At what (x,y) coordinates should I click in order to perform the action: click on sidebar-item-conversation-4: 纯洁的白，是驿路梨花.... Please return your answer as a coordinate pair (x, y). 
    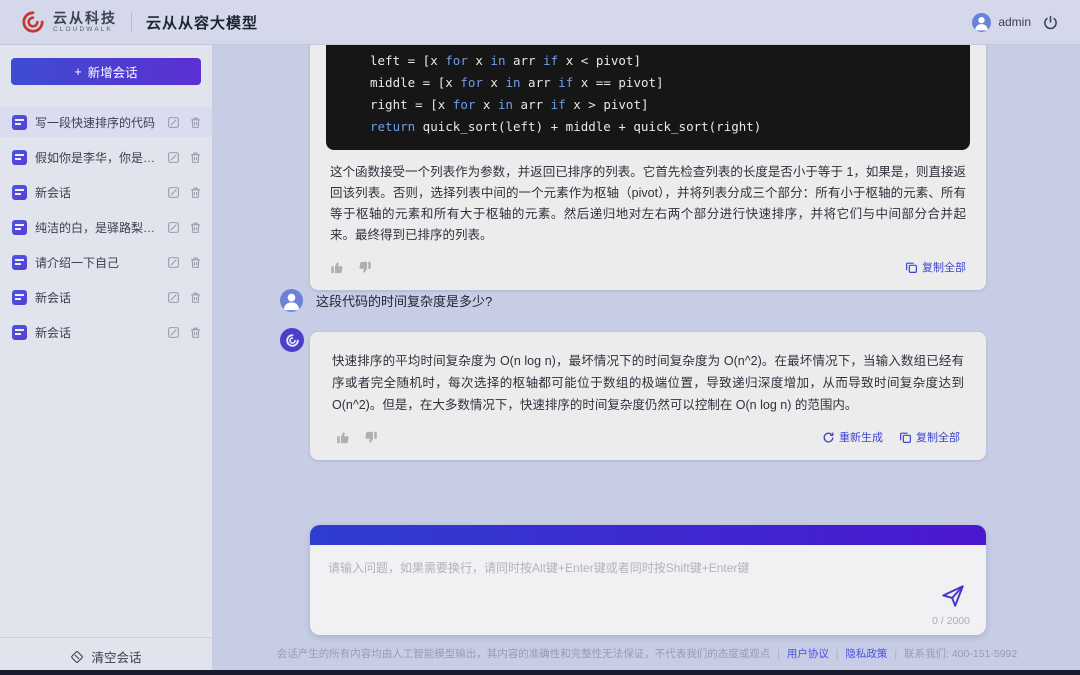
    Looking at the image, I should click on (106, 227).